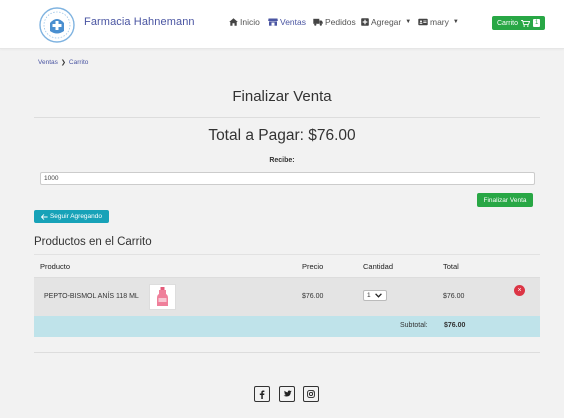  Describe the element at coordinates (282, 160) in the screenshot. I see `recibe-label: Recibe:` at that location.